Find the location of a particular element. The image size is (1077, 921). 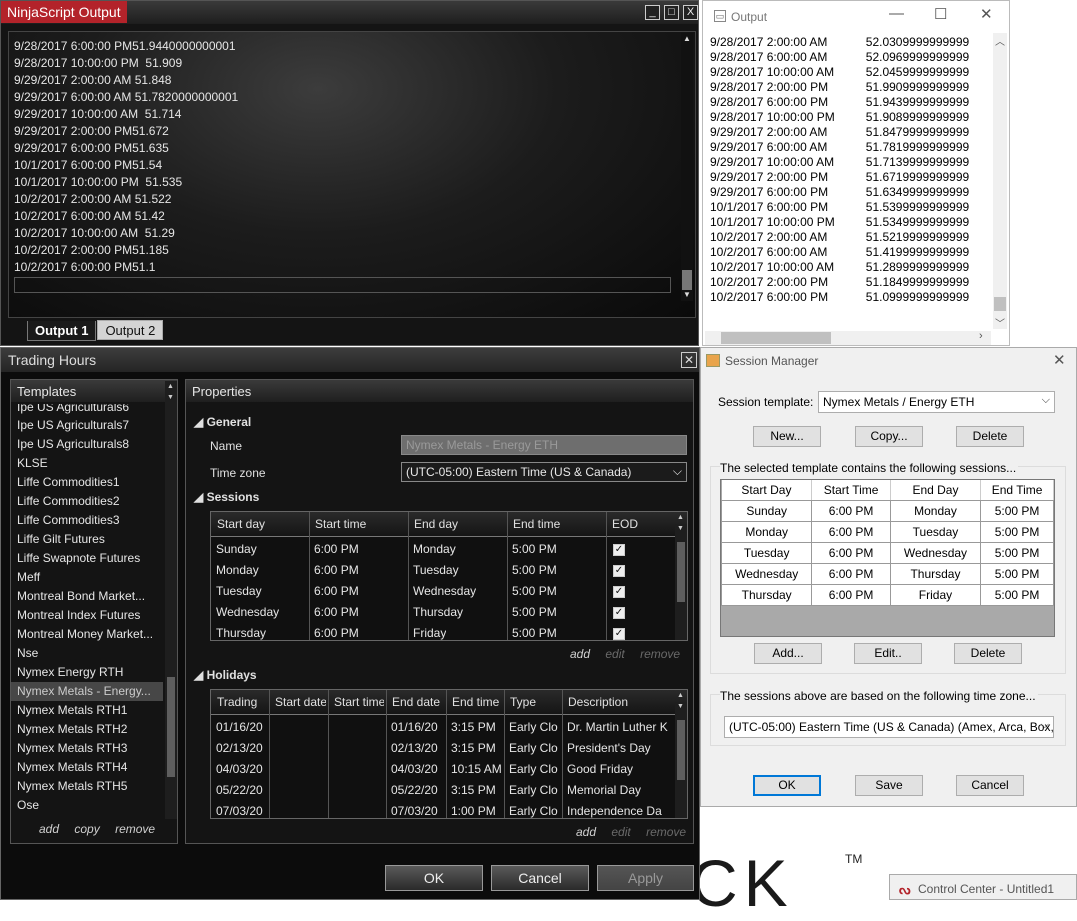

holidays-section-toggle: ◢ Holidays is located at coordinates (225, 675).